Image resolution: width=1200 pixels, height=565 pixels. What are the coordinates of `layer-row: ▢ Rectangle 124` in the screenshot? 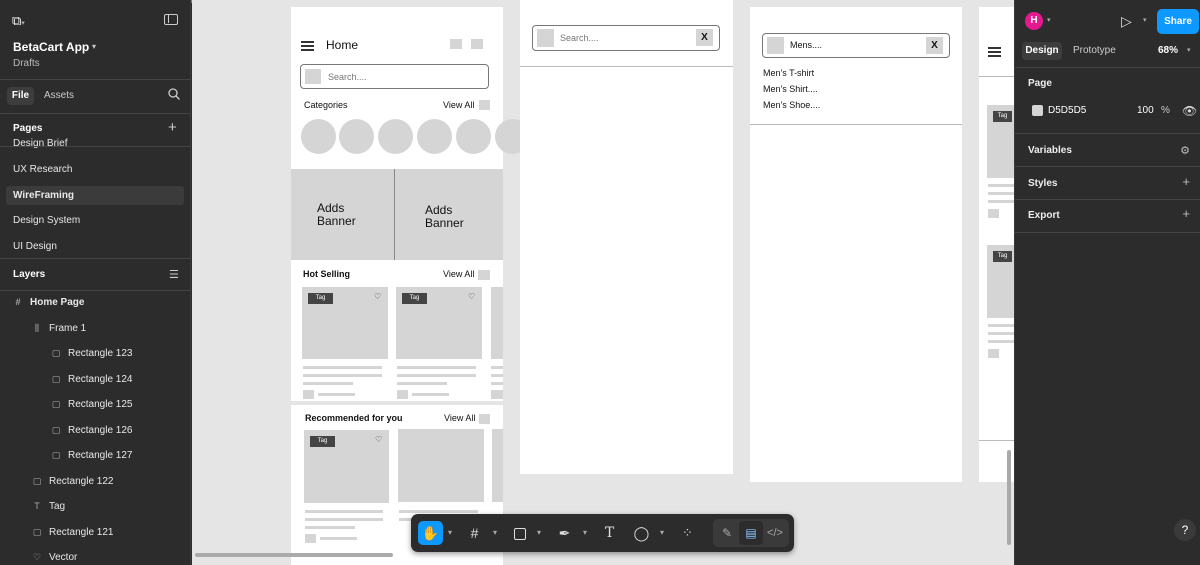 It's located at (91, 379).